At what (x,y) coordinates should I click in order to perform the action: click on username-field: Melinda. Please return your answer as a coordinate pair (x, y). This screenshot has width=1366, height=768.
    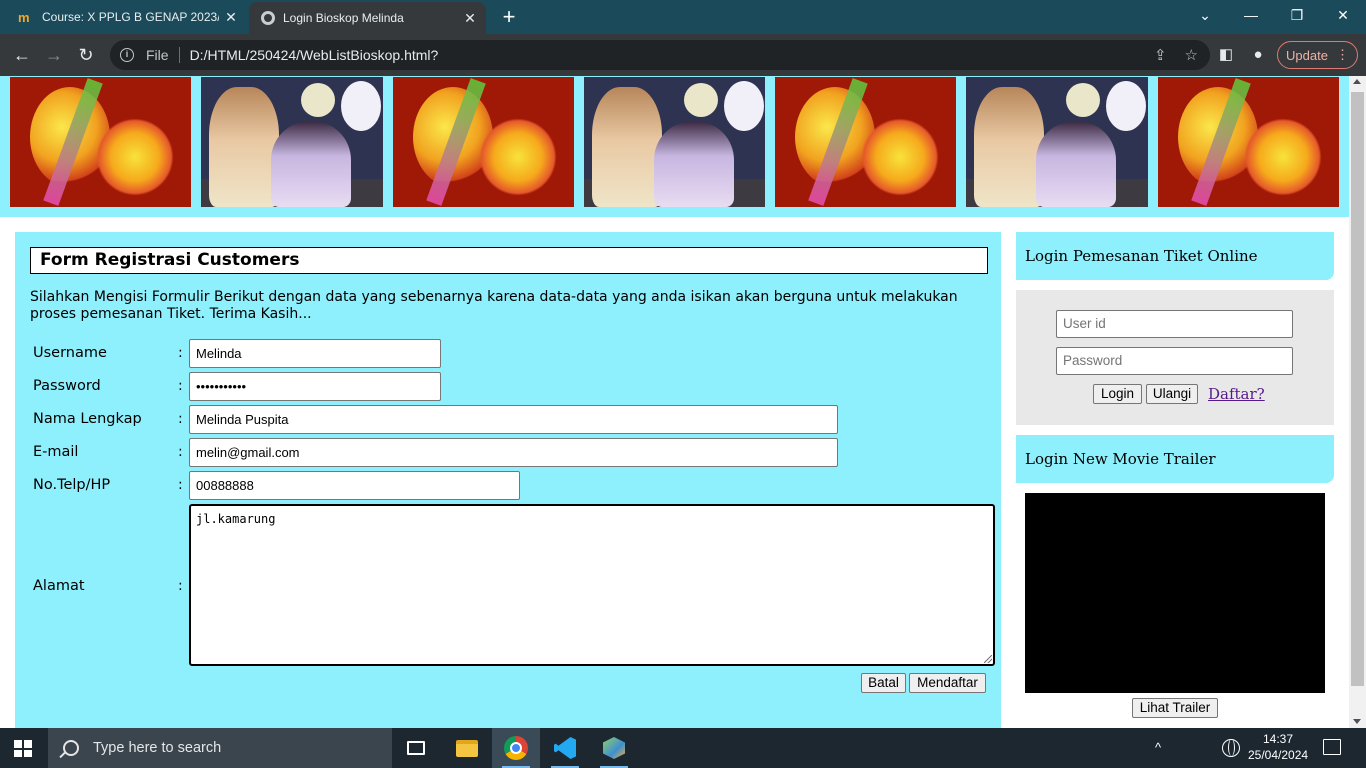
    Looking at the image, I should click on (315, 353).